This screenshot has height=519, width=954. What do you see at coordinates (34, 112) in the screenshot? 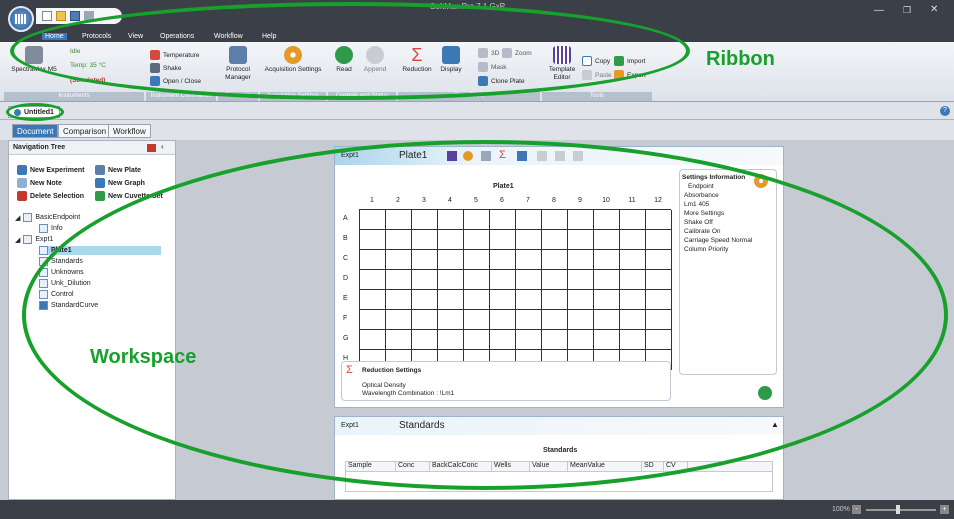
I see `doc-tab-untitled1: Untitled1` at bounding box center [34, 112].